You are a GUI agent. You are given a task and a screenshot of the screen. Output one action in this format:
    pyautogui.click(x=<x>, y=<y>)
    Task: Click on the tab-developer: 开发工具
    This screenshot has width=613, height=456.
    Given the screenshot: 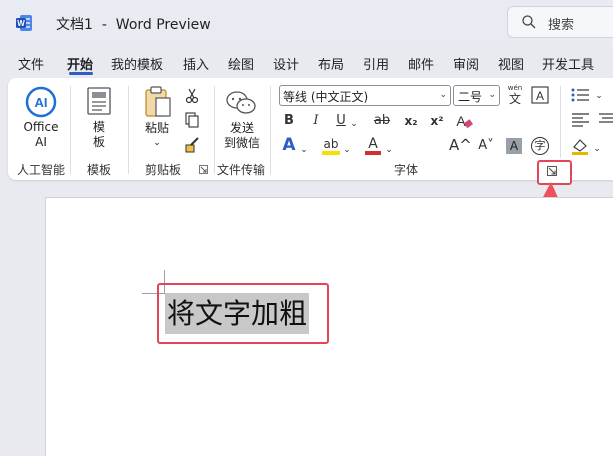 What is the action you would take?
    pyautogui.click(x=568, y=63)
    